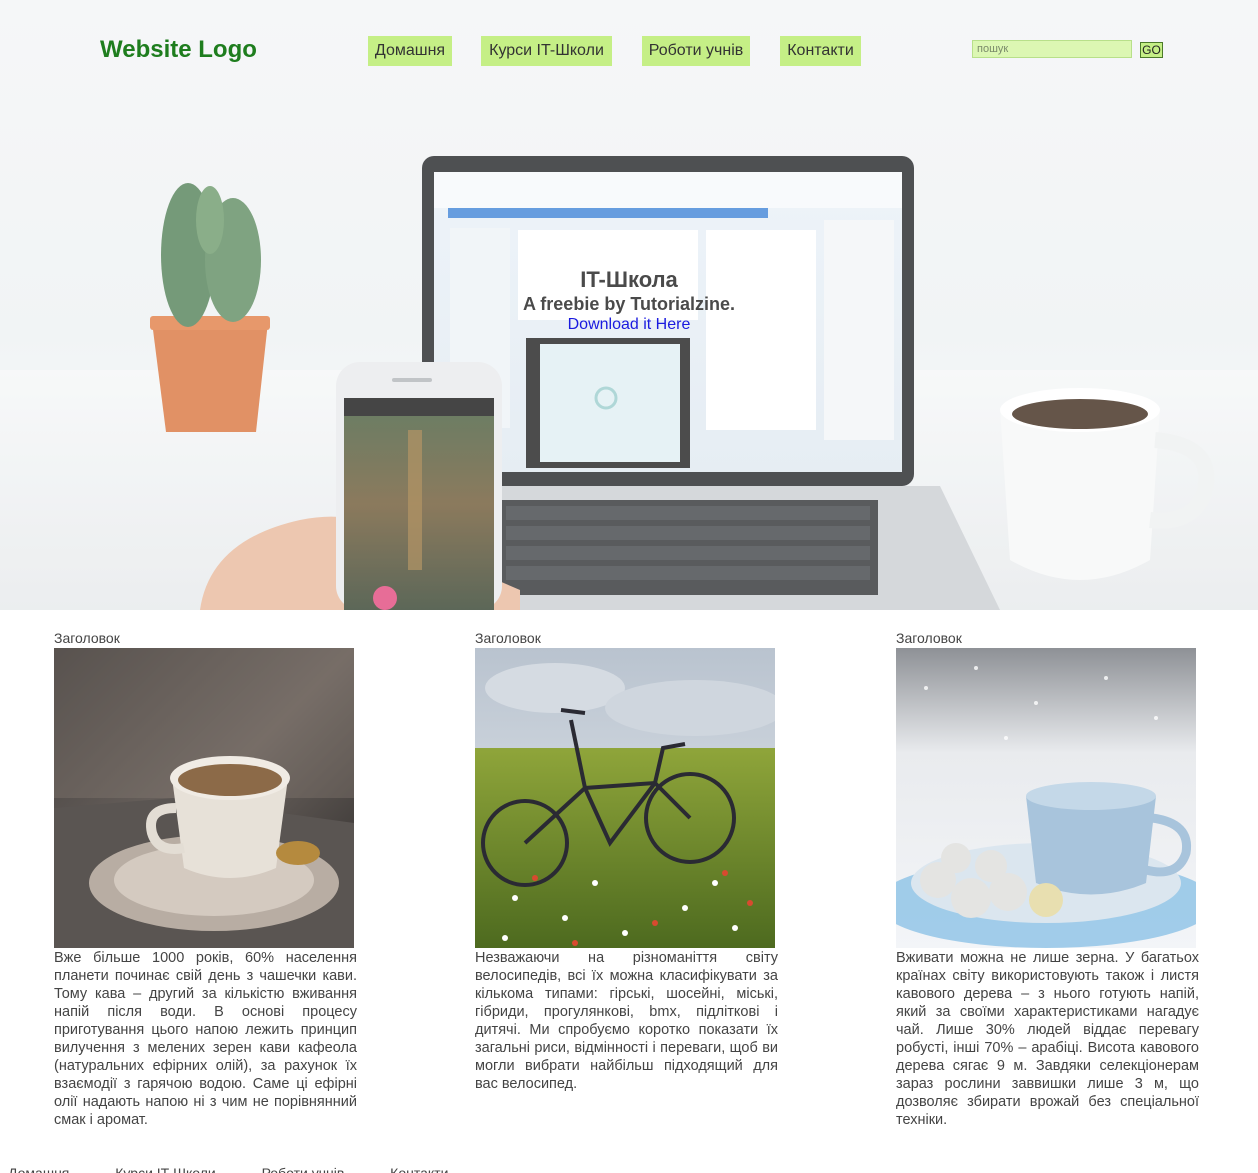 The width and height of the screenshot is (1258, 1173). I want to click on nav-item-student-works: Роботи учнів, so click(696, 51).